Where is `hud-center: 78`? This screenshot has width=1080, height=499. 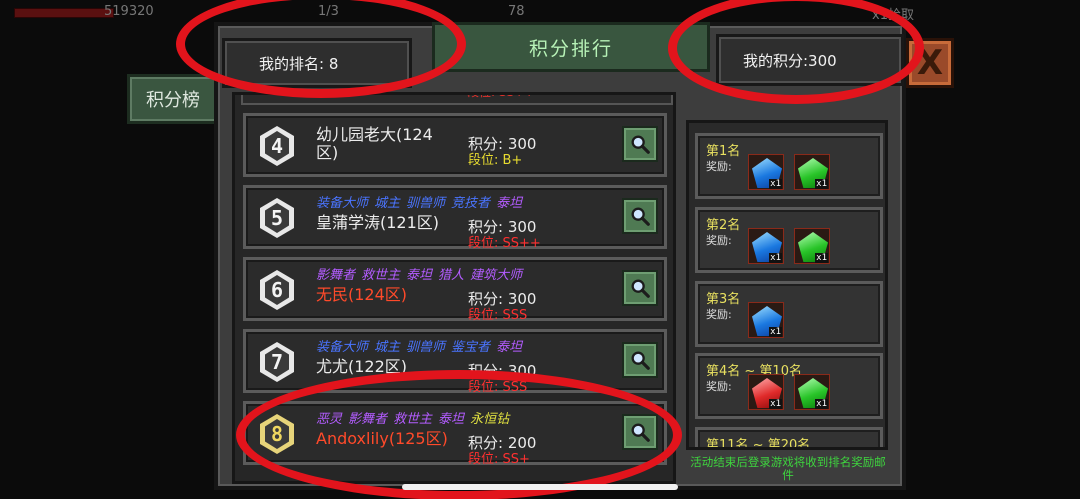
hud-center: 78 is located at coordinates (516, 11).